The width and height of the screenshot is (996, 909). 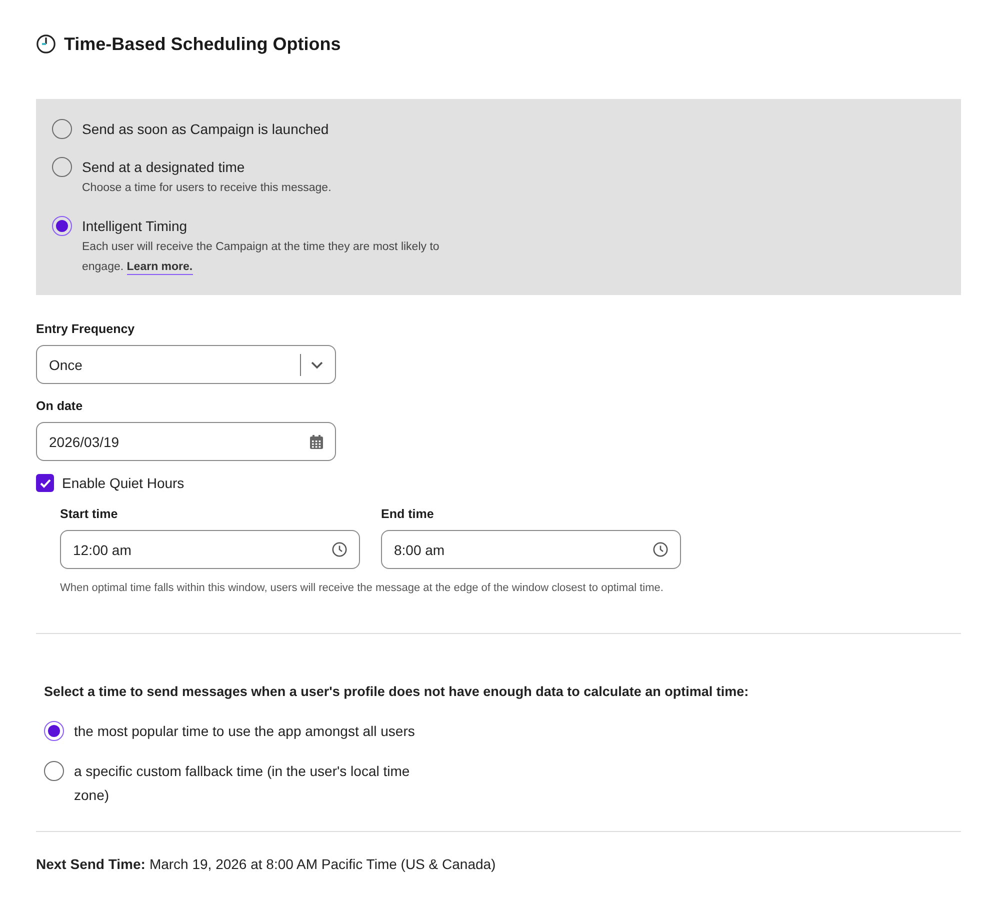 What do you see at coordinates (159, 268) in the screenshot?
I see `learn-more-link: Learn more.` at bounding box center [159, 268].